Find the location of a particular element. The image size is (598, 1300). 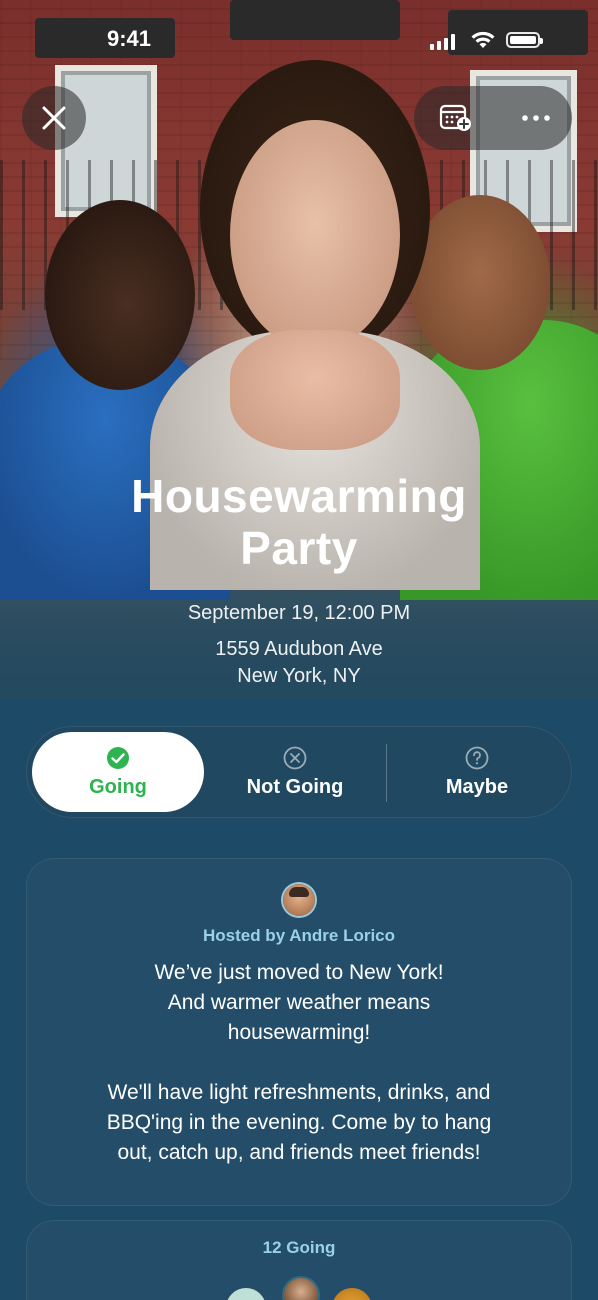

event-address-line: 1559 Audubon Ave is located at coordinates (299, 649).